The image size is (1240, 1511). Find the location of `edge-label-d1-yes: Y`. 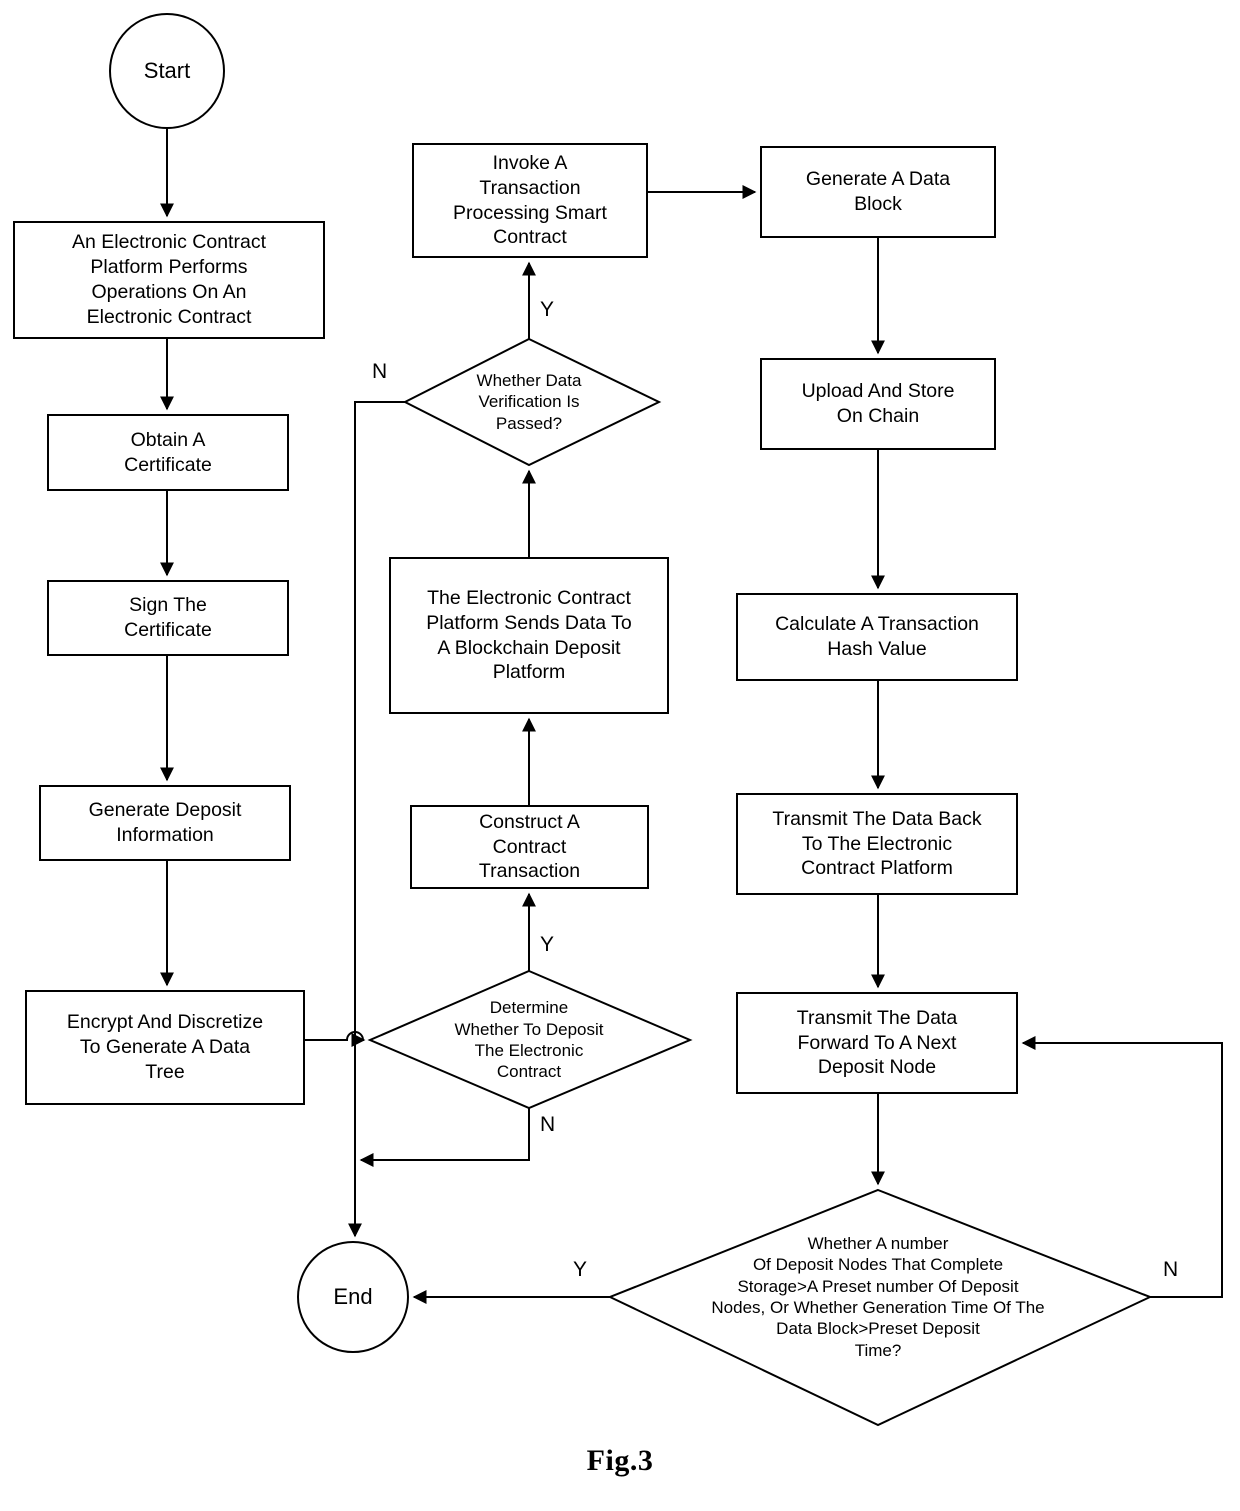

edge-label-d1-yes: Y is located at coordinates (547, 944).